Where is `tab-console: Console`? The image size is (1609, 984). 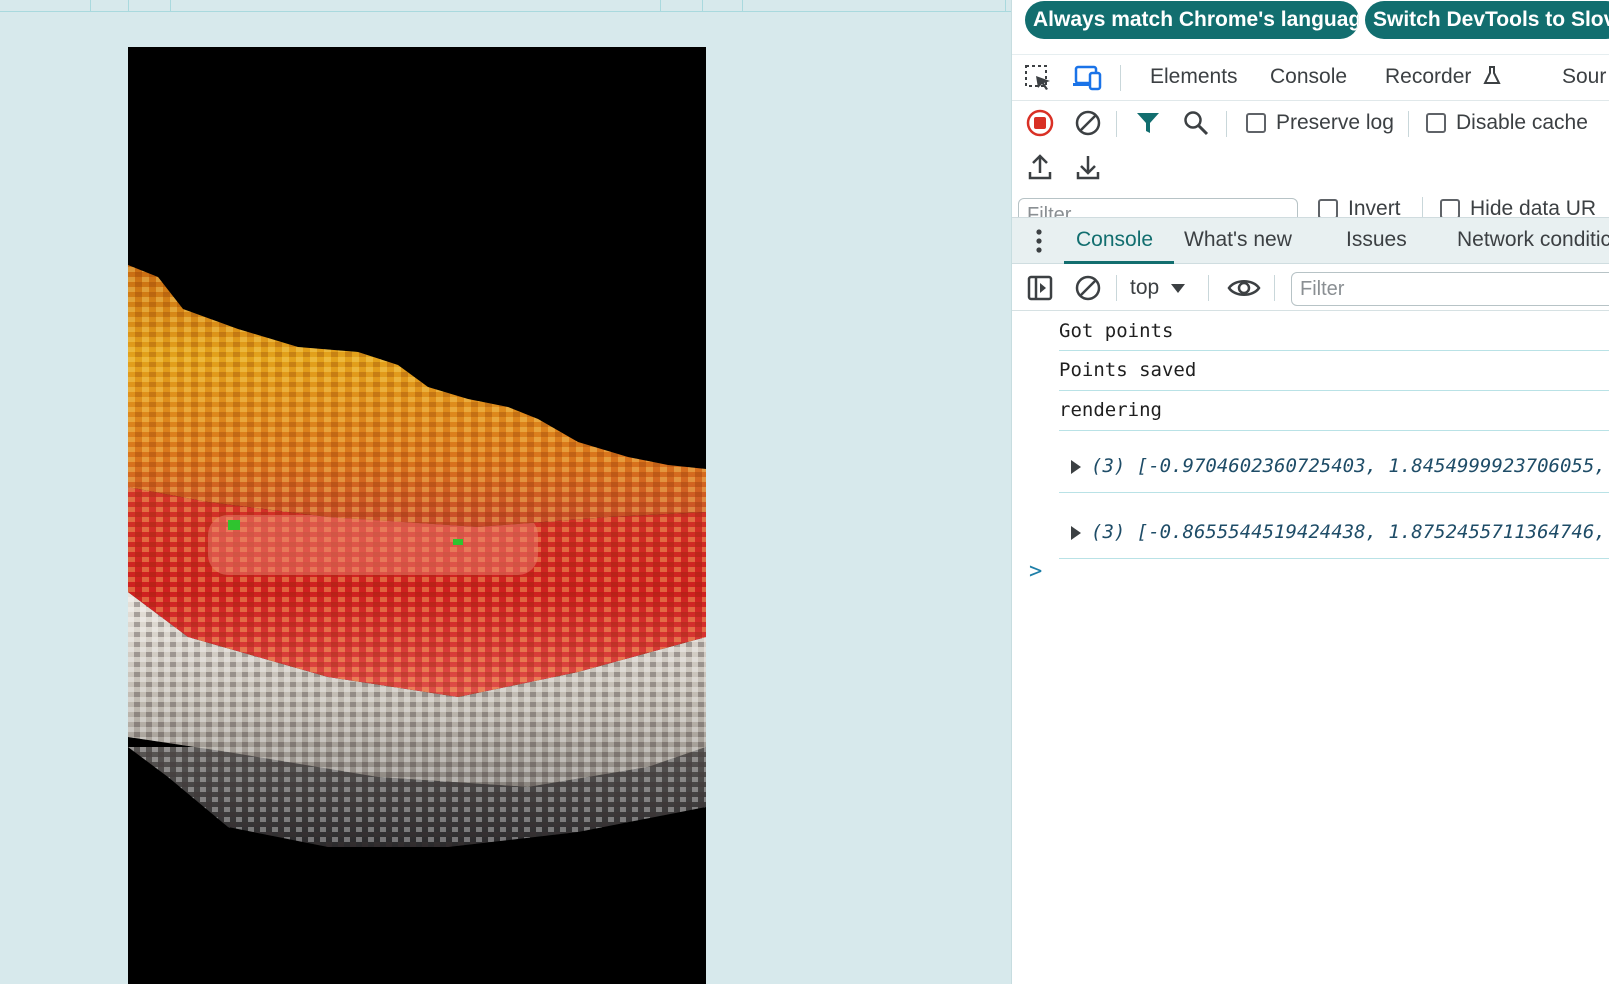 tab-console: Console is located at coordinates (1308, 77).